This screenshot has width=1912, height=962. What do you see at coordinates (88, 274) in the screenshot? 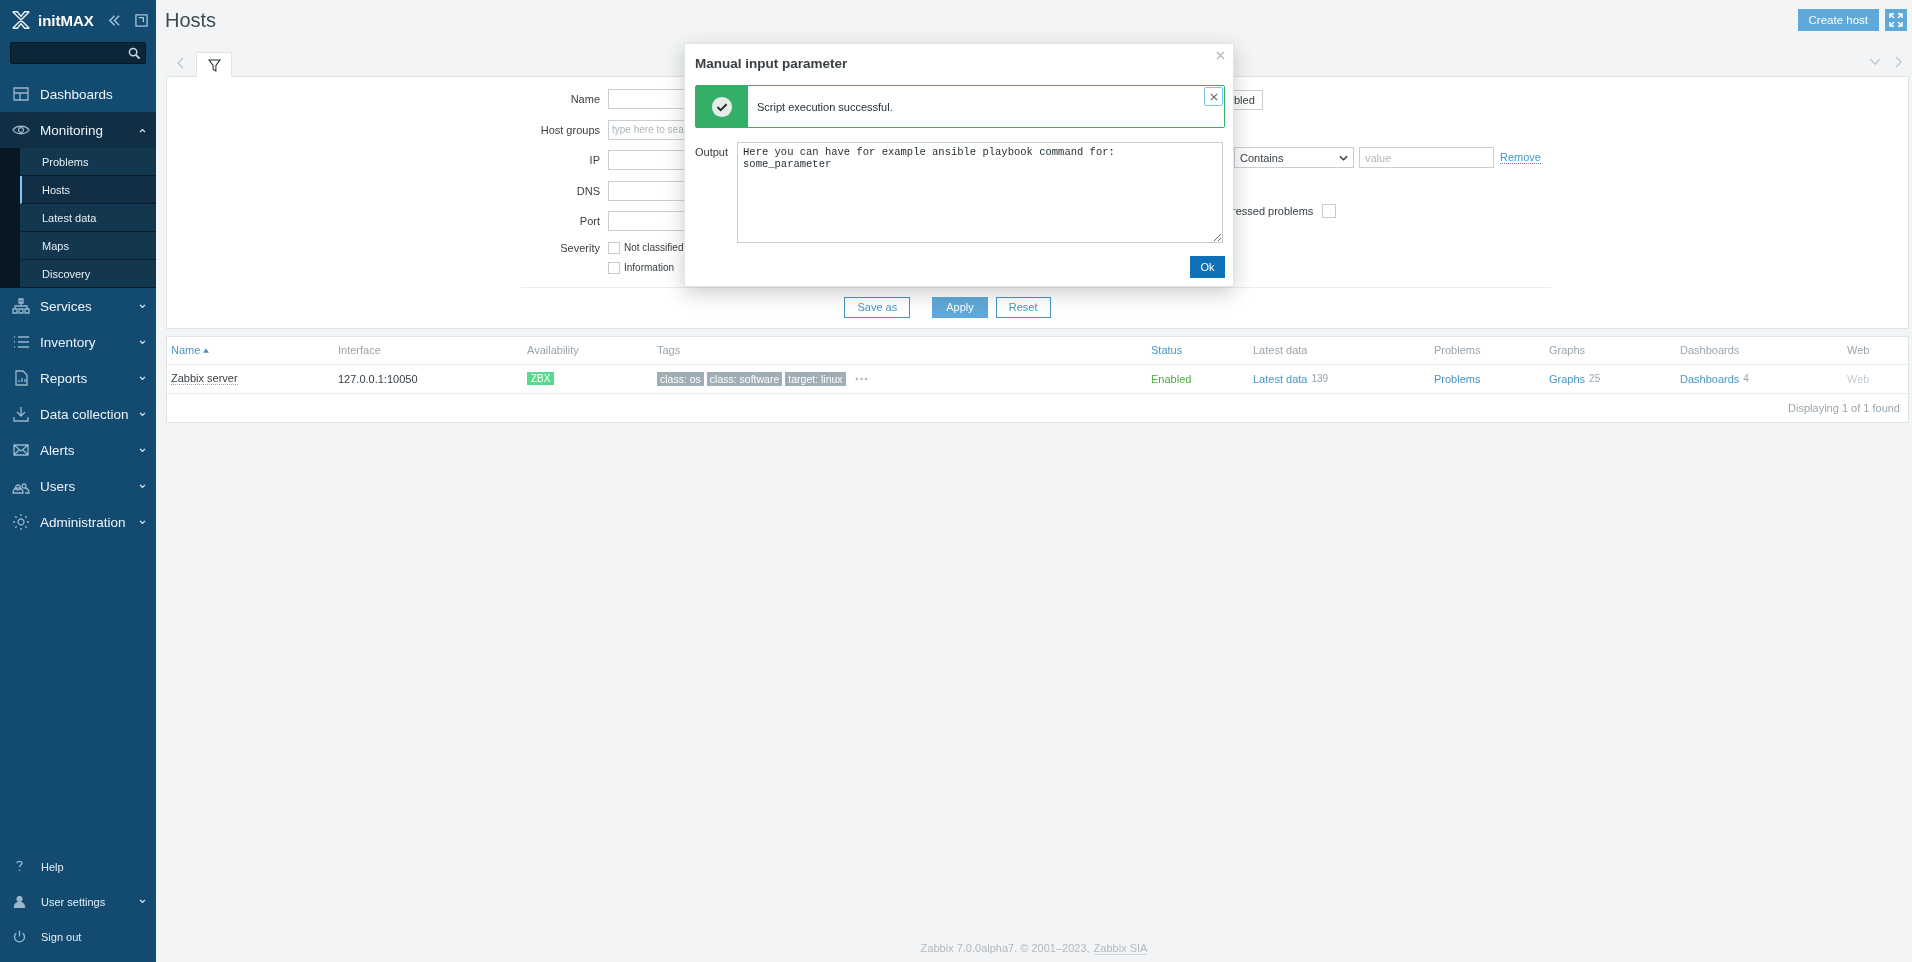
I see `submenu-item: Discovery` at bounding box center [88, 274].